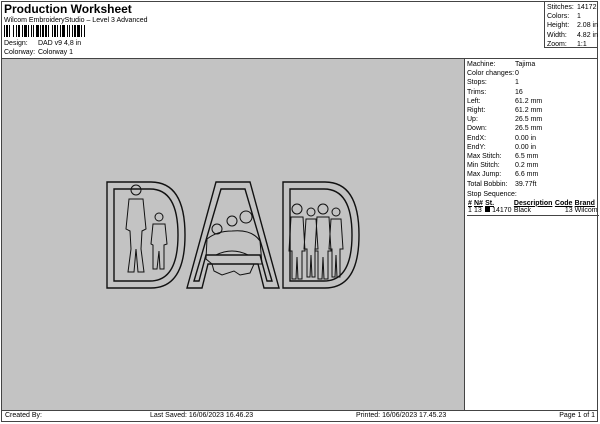  I want to click on figures-father-son, so click(146, 228).